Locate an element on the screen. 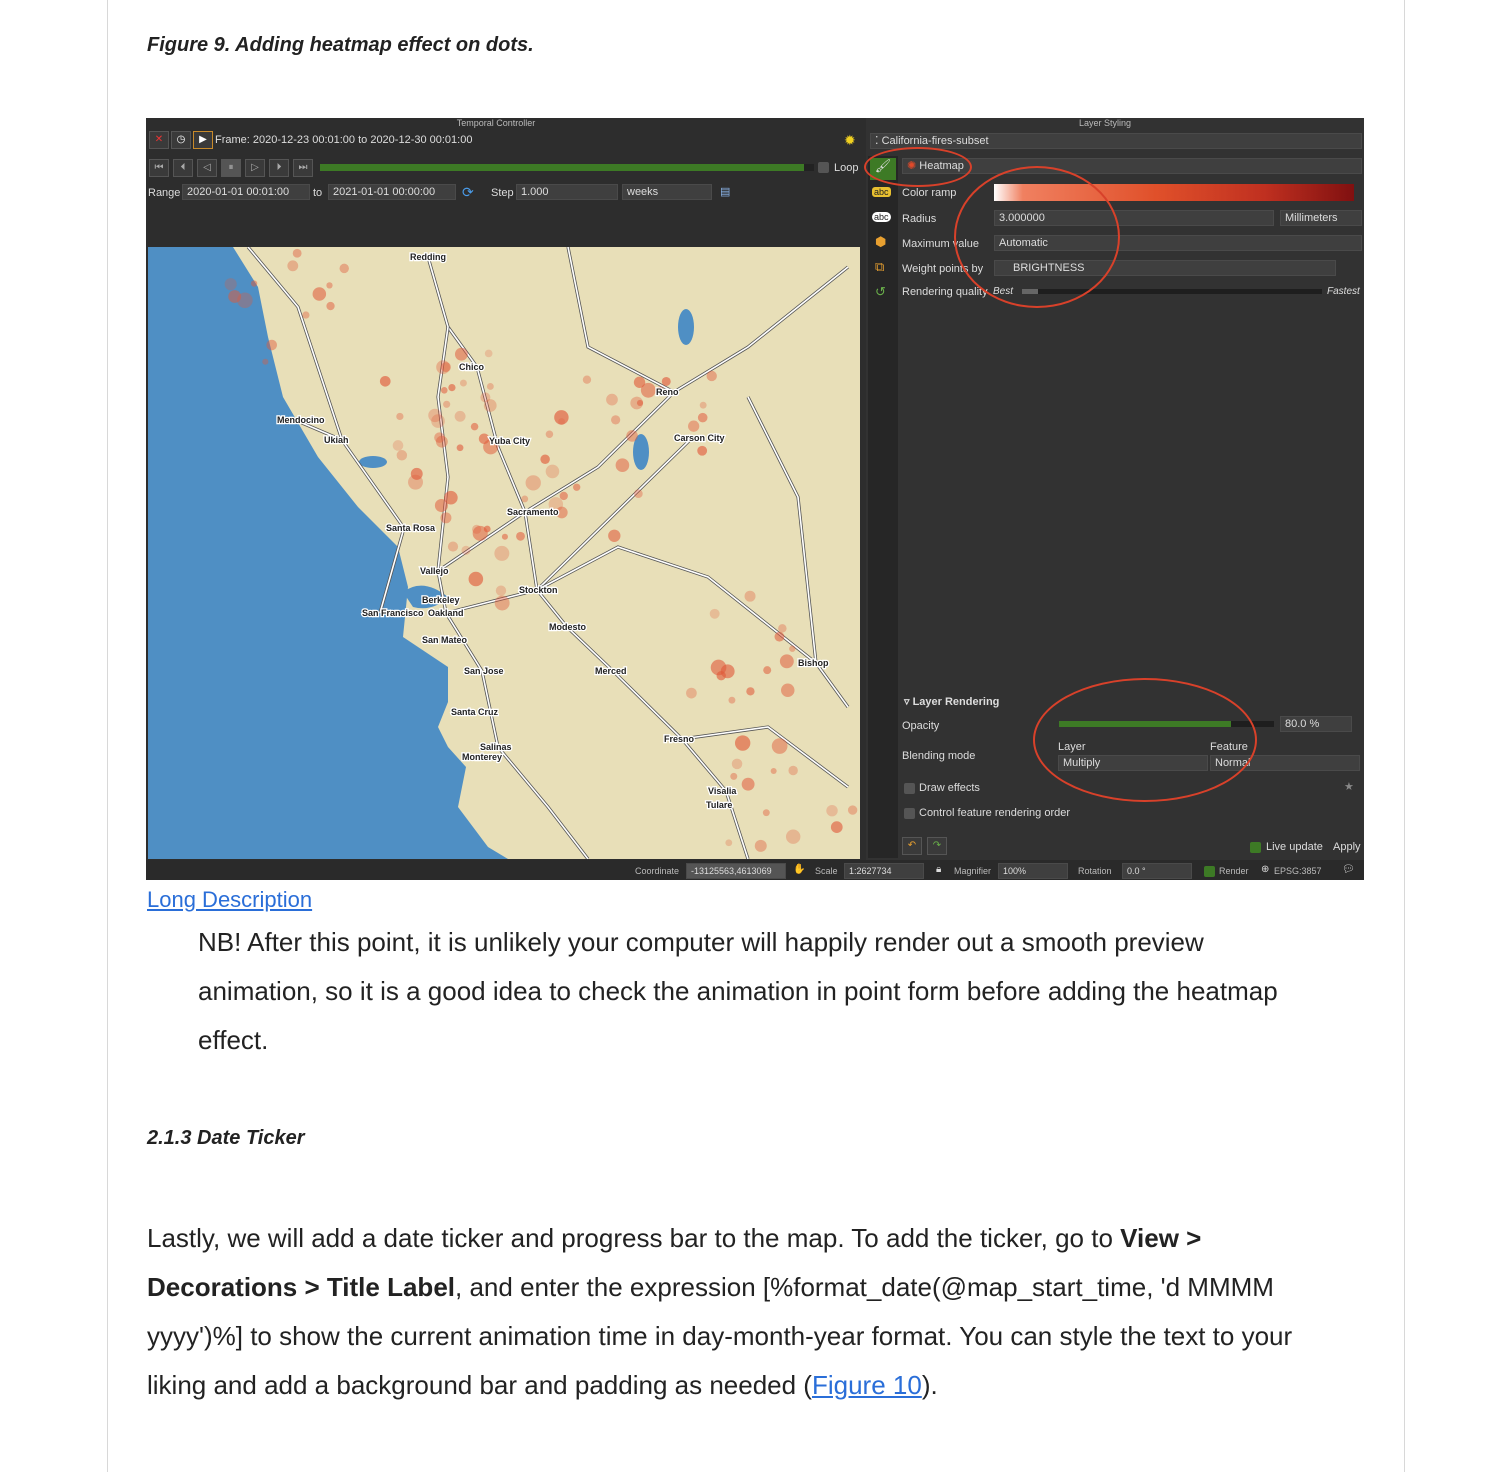 Image resolution: width=1500 pixels, height=1472 pixels. layer-rendering-header: ▿ Layer Rendering is located at coordinates (951, 701).